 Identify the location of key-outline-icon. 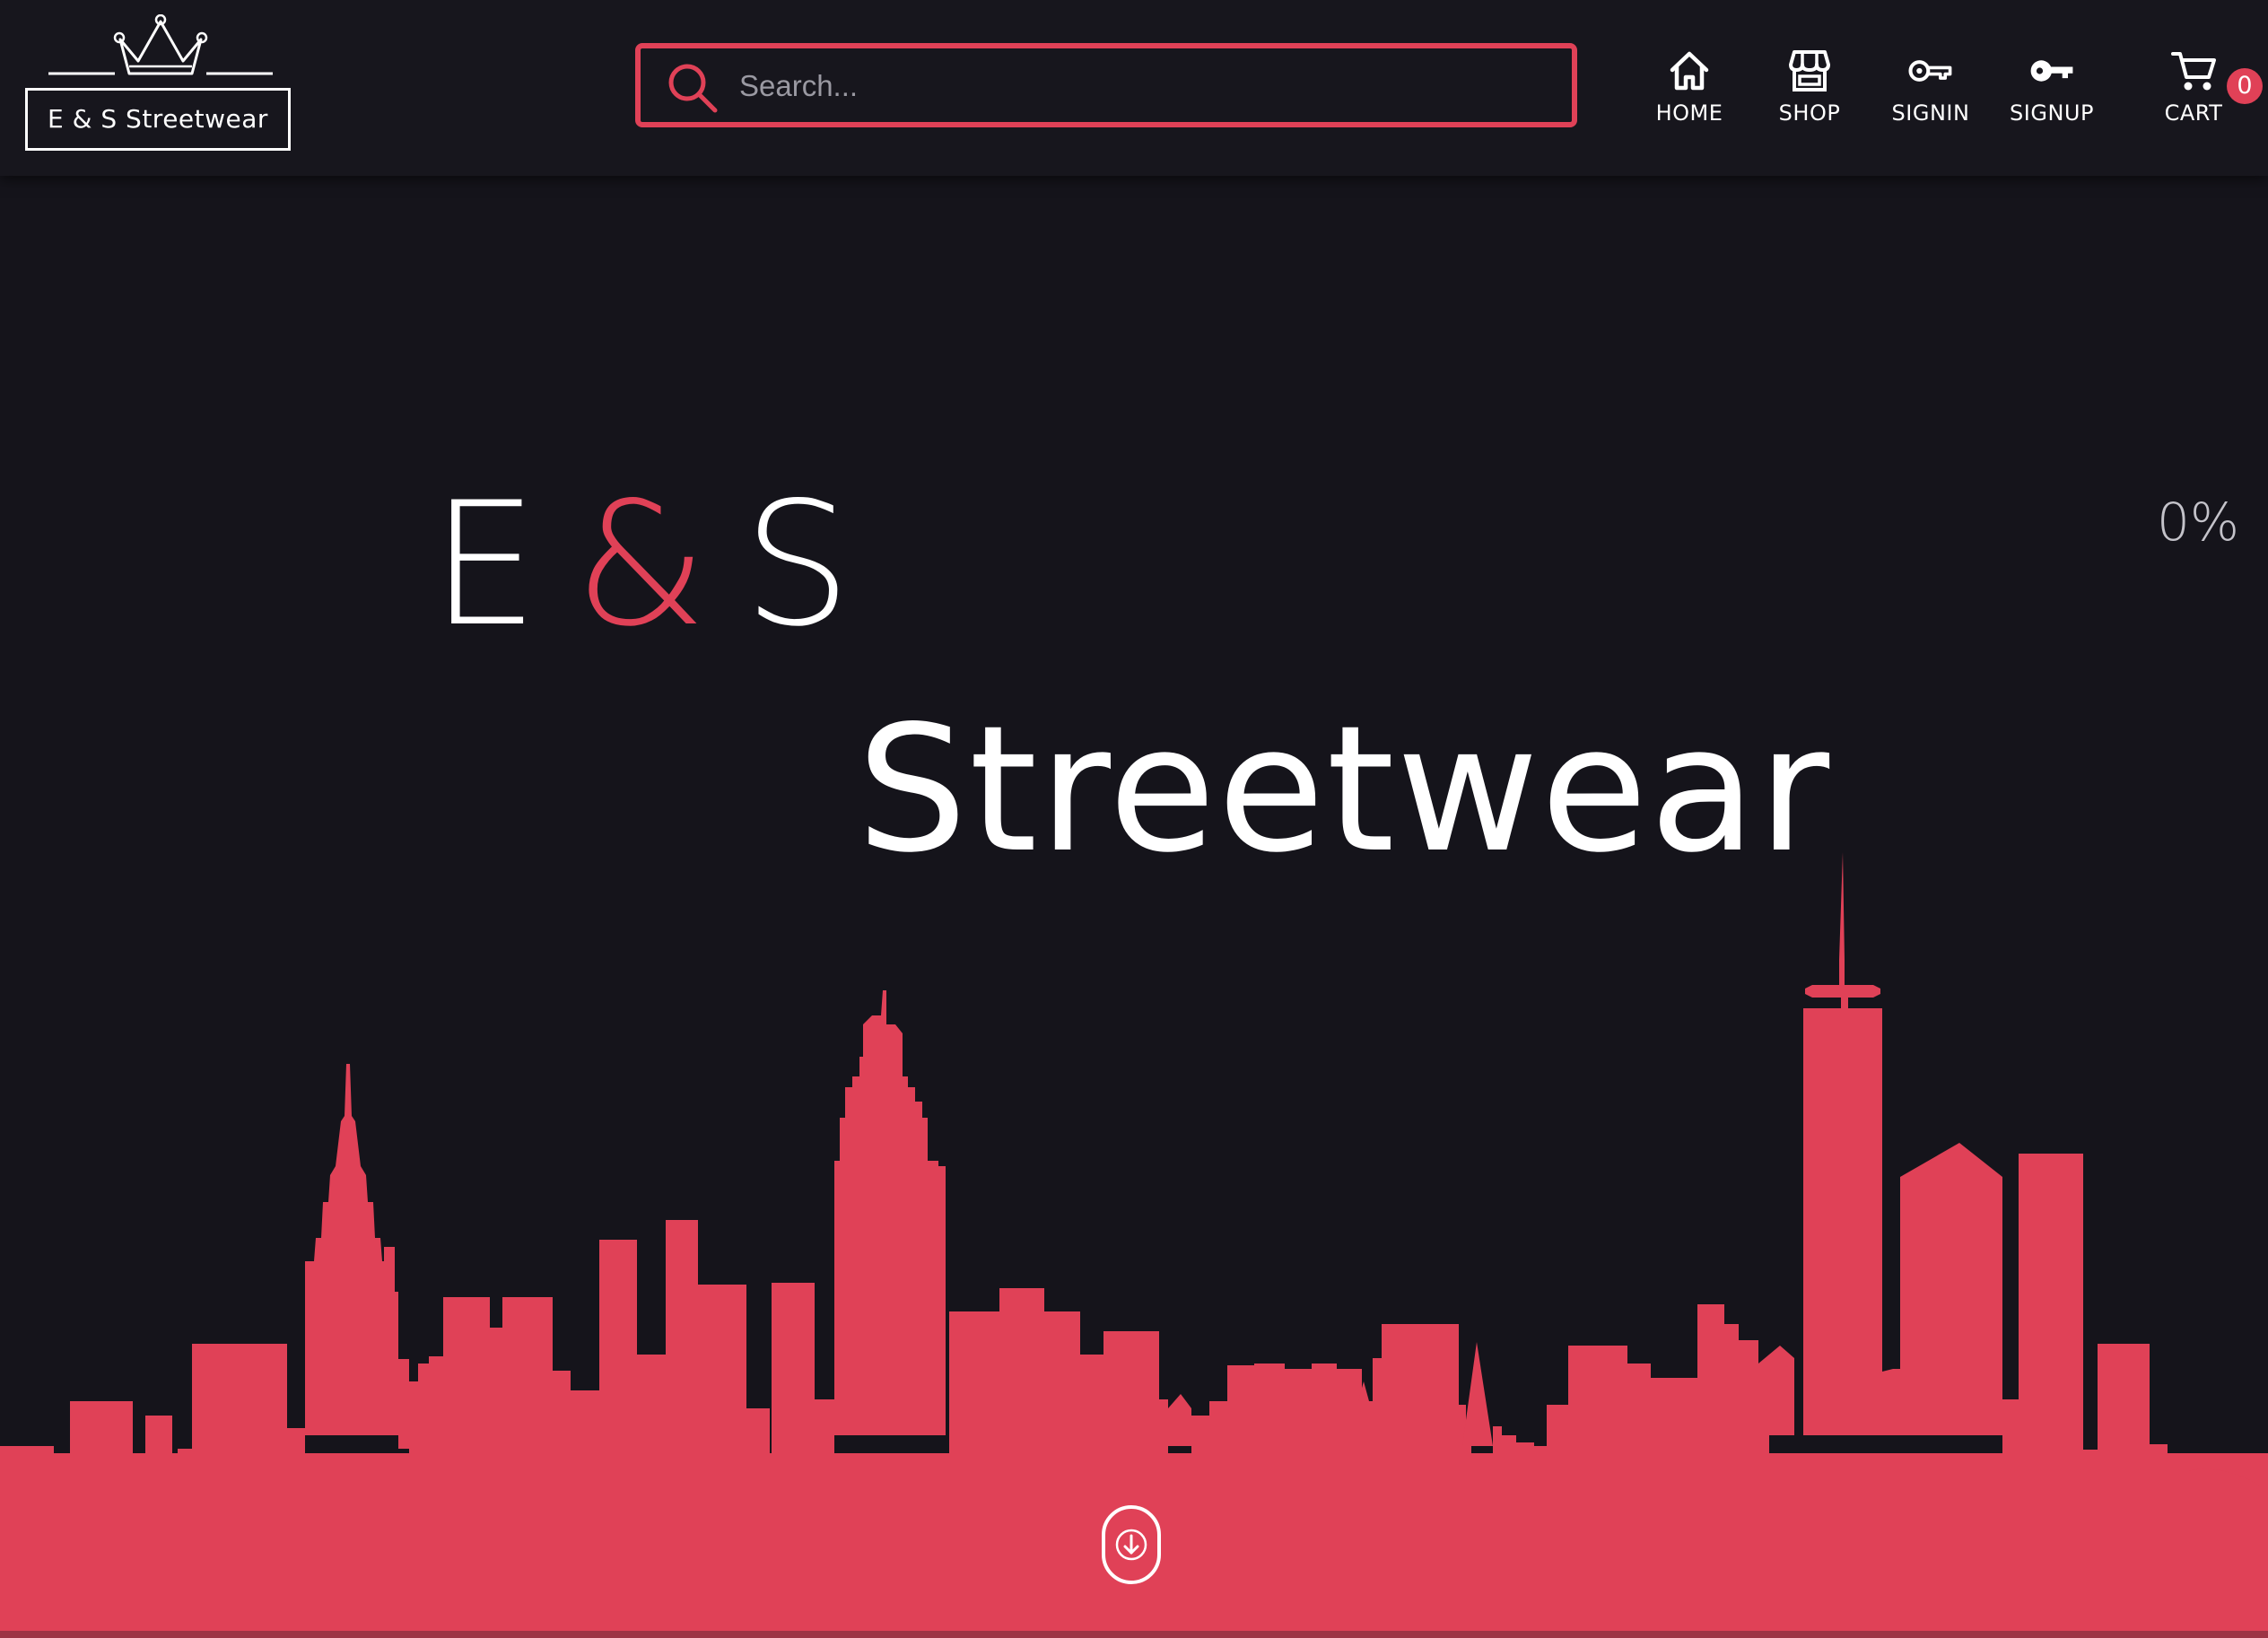
(1930, 71).